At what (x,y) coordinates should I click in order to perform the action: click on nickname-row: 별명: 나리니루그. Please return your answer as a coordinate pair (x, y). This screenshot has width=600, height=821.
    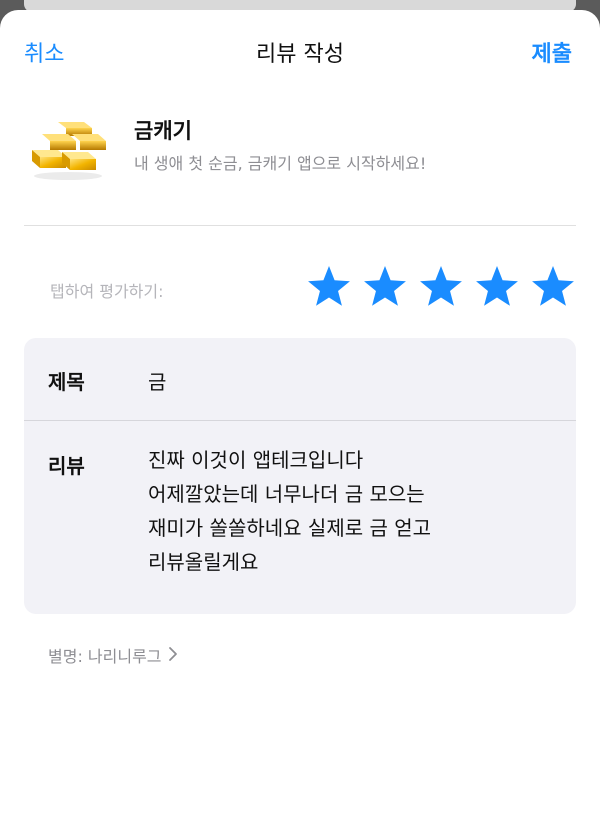
    Looking at the image, I should click on (113, 655).